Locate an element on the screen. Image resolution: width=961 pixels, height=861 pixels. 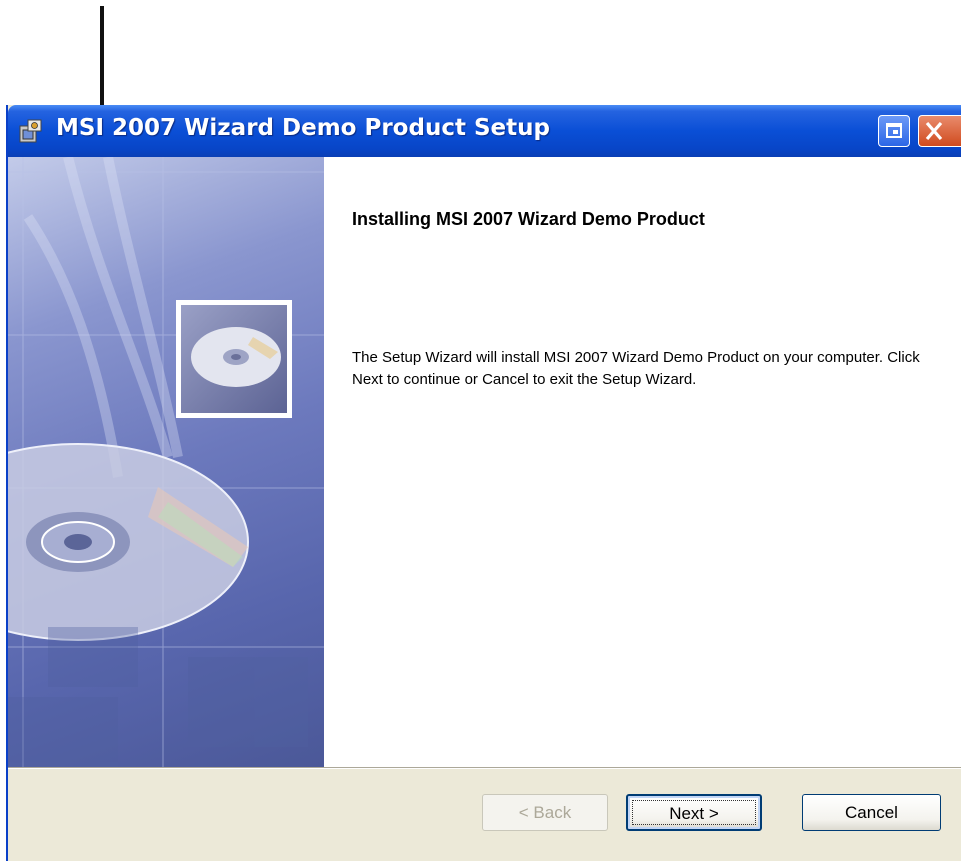
window-title: MSI 2007 Wizard Demo Product Setup is located at coordinates (303, 128).